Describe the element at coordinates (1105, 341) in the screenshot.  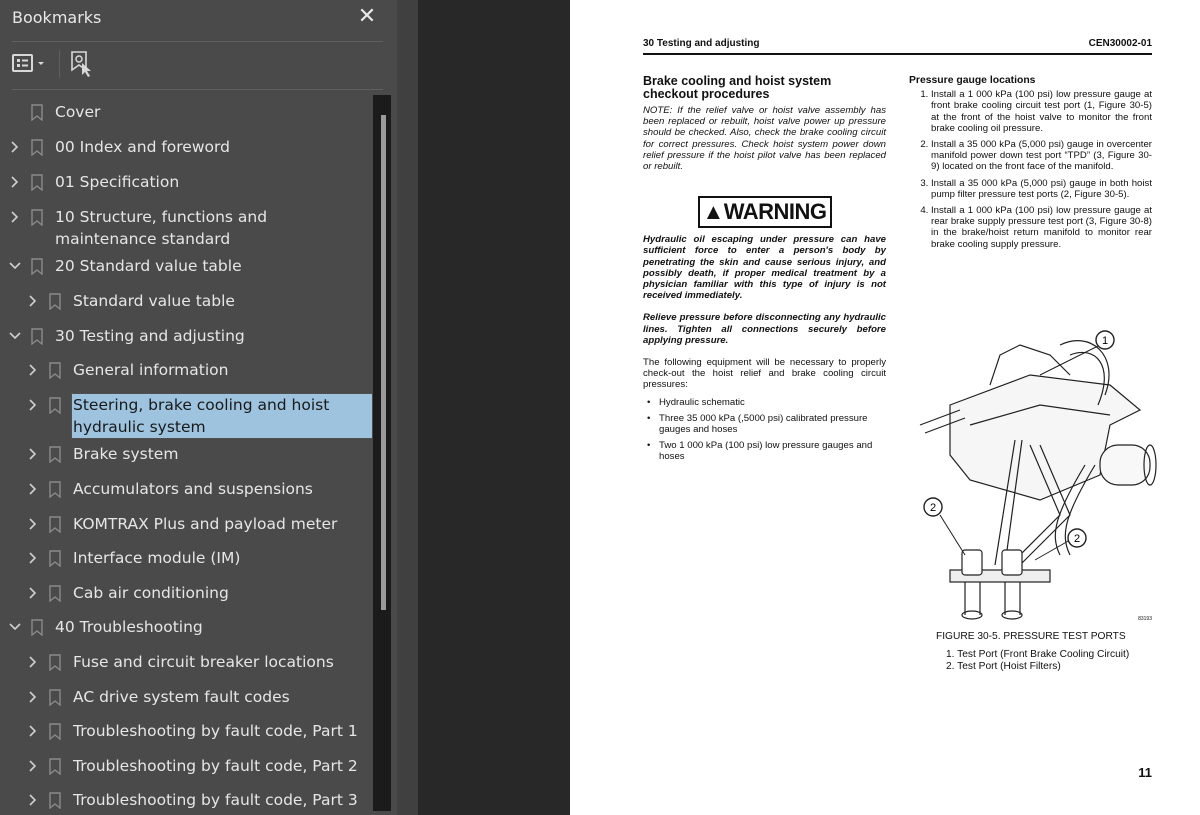
I see `callout-label: 1` at that location.